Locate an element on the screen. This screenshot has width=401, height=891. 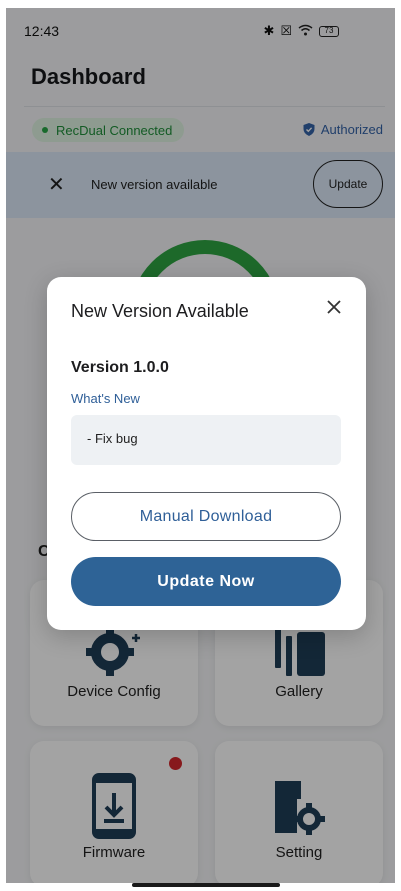
release-notes: - Fix bug is located at coordinates (206, 440).